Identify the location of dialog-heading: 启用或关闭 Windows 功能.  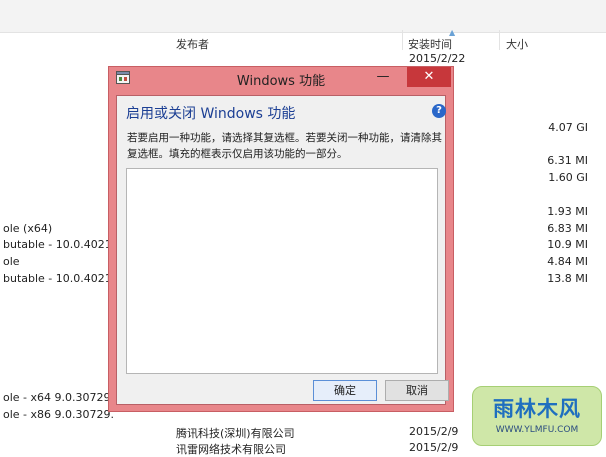
(211, 114).